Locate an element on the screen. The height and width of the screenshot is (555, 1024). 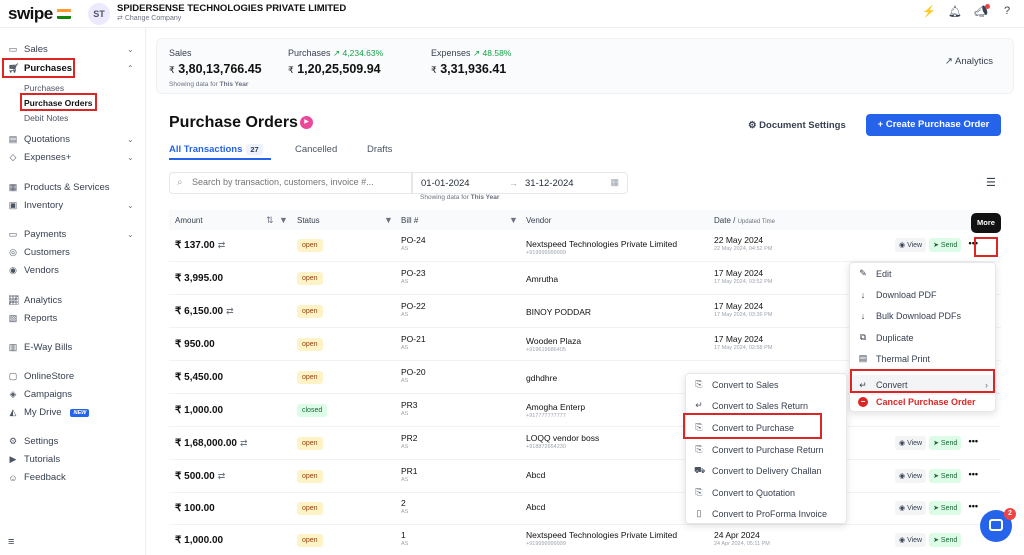
tab-cancelled: Cancelled is located at coordinates (316, 149).